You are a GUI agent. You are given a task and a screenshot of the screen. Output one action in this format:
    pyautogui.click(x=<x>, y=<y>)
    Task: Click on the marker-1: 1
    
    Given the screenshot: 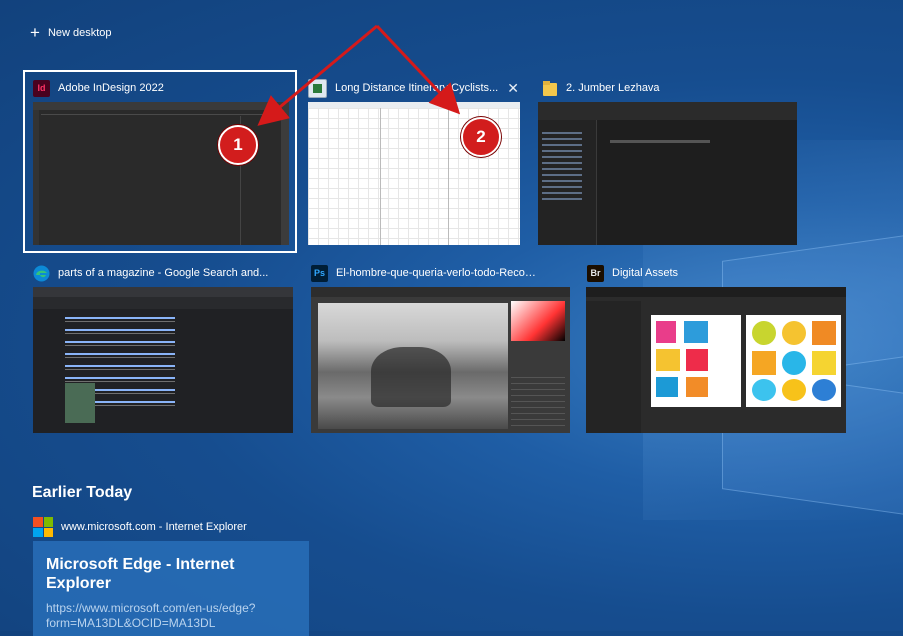 What is the action you would take?
    pyautogui.click(x=238, y=145)
    